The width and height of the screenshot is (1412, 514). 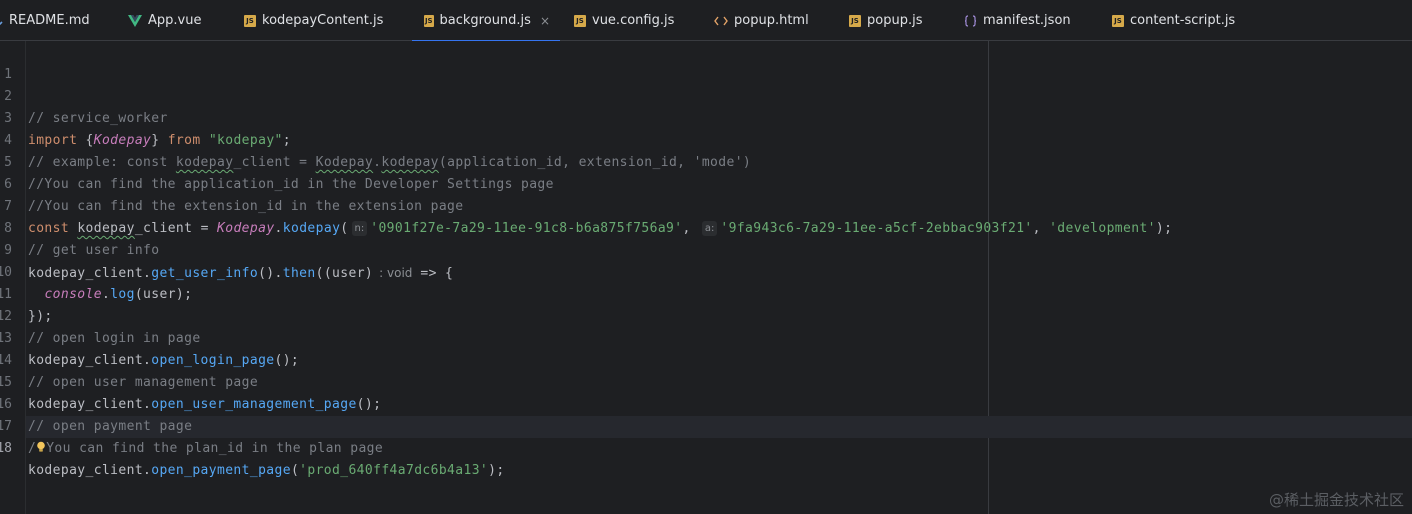 What do you see at coordinates (970, 20) in the screenshot?
I see `json-icon` at bounding box center [970, 20].